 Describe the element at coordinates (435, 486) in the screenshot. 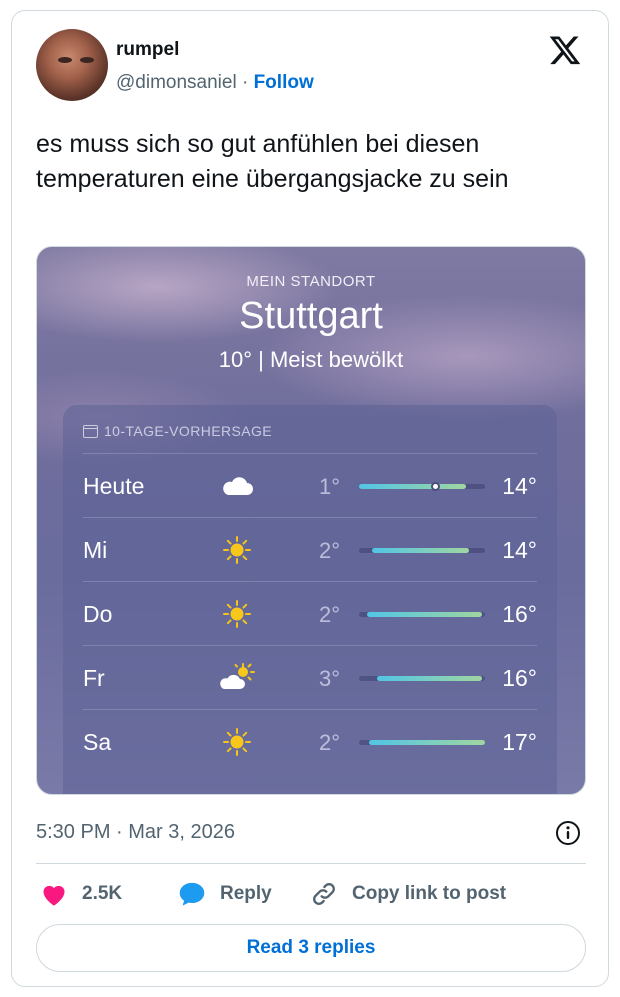

I see `current-temperature-marker` at that location.